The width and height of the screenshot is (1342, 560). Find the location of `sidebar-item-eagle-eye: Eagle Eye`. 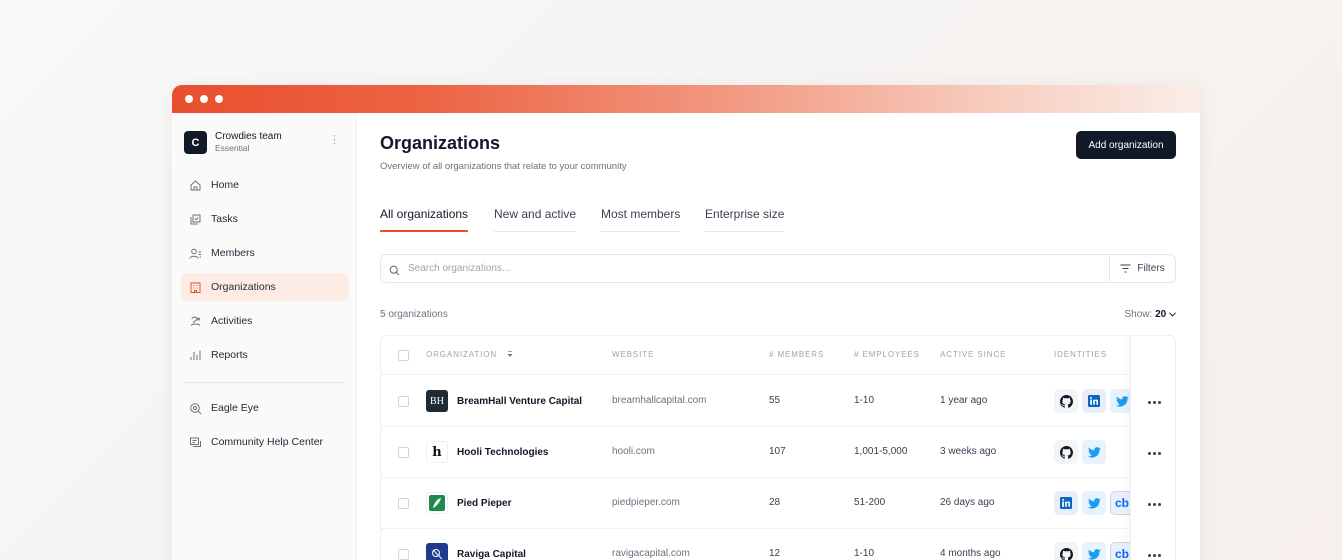

sidebar-item-eagle-eye: Eagle Eye is located at coordinates (265, 408).